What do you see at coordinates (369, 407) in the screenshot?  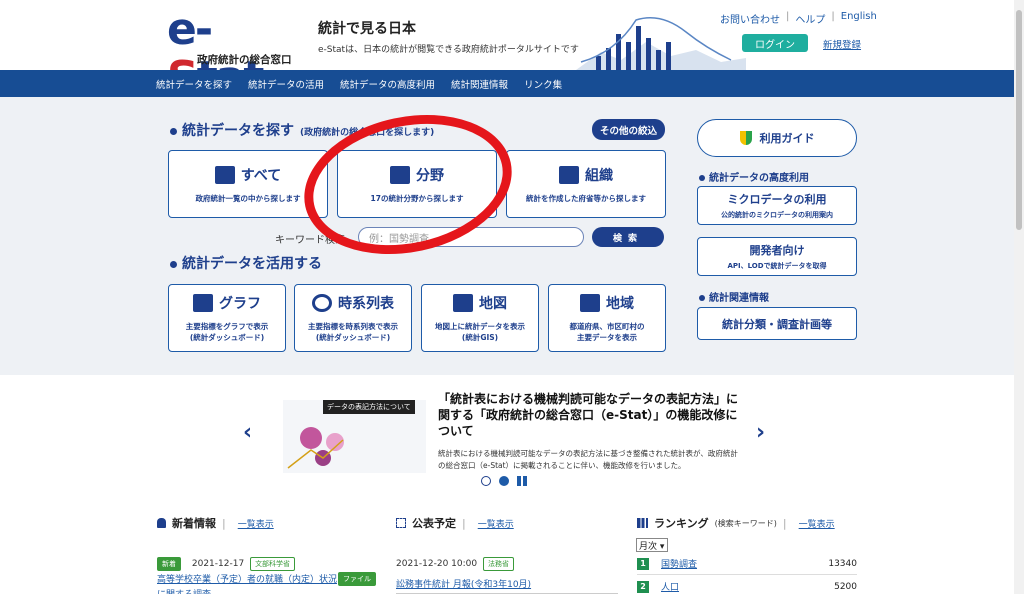 I see `banner-label: データの表記方法について` at bounding box center [369, 407].